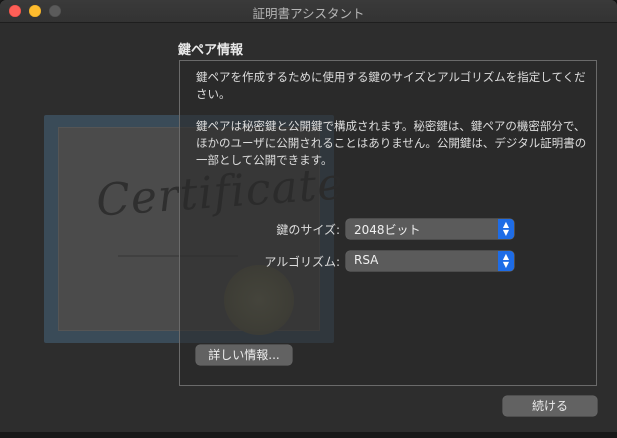 This screenshot has height=438, width=617. What do you see at coordinates (302, 262) in the screenshot?
I see `algorithm-label: アルゴリズム:` at bounding box center [302, 262].